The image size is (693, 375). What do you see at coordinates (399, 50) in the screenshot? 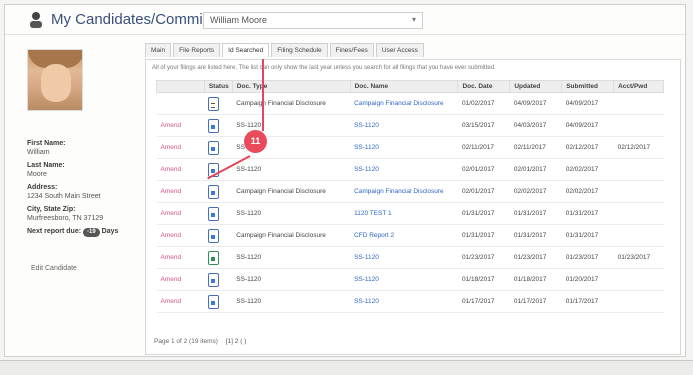
I see `tab-user-access: User Access` at bounding box center [399, 50].